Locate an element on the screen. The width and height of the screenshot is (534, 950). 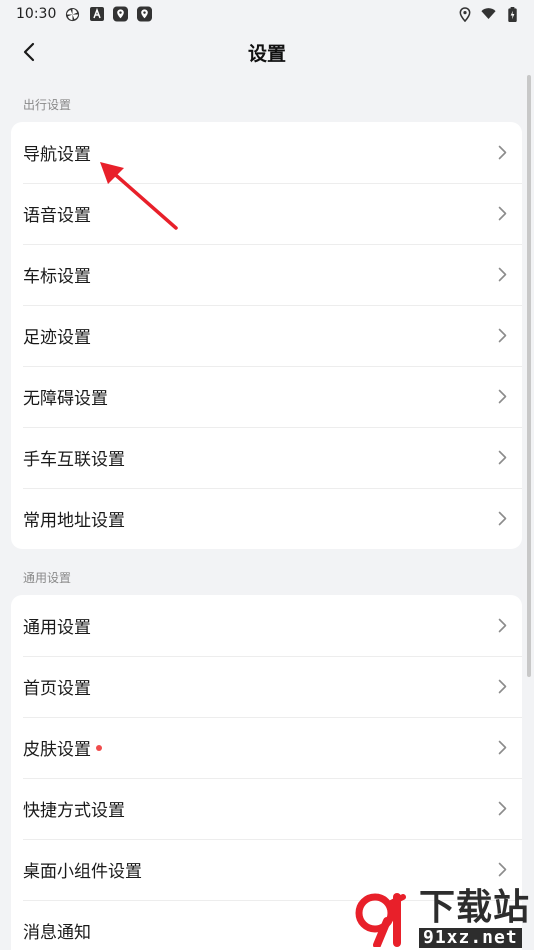
row-label: 消息通知 is located at coordinates (57, 933).